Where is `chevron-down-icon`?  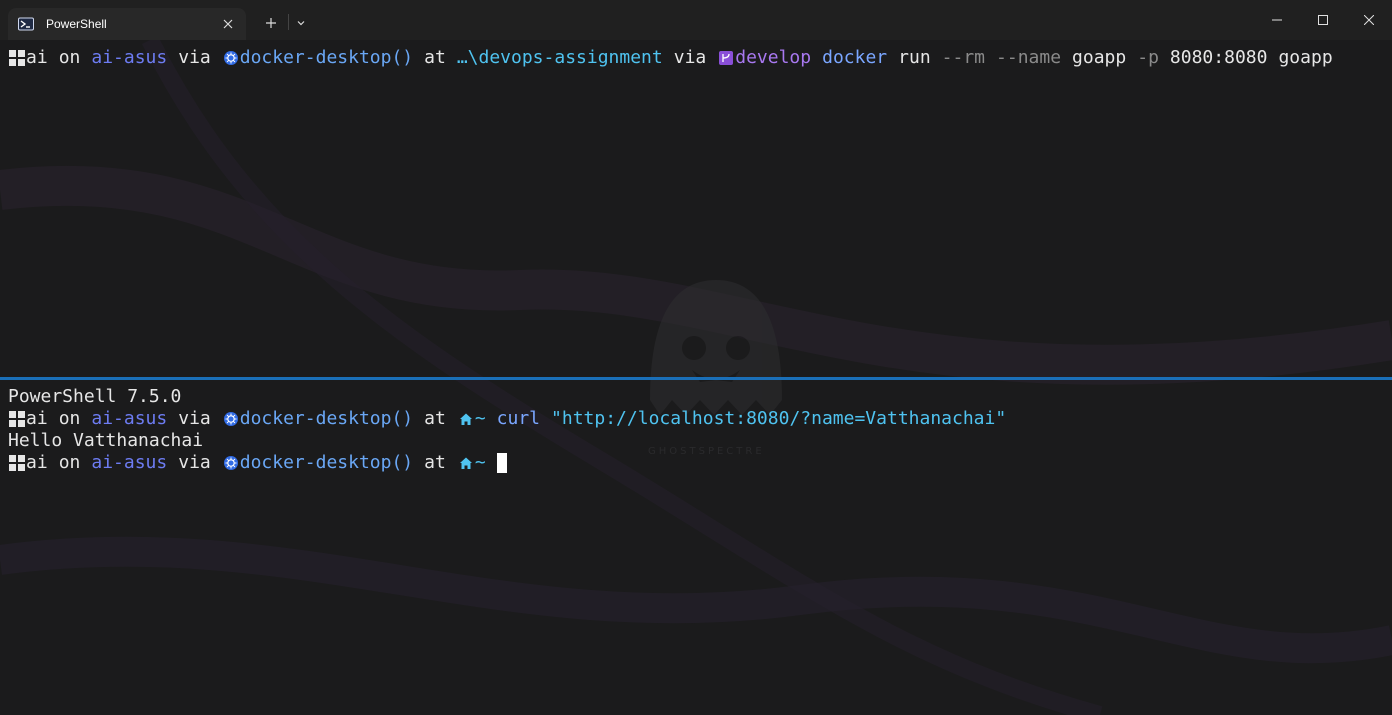
chevron-down-icon is located at coordinates (301, 23).